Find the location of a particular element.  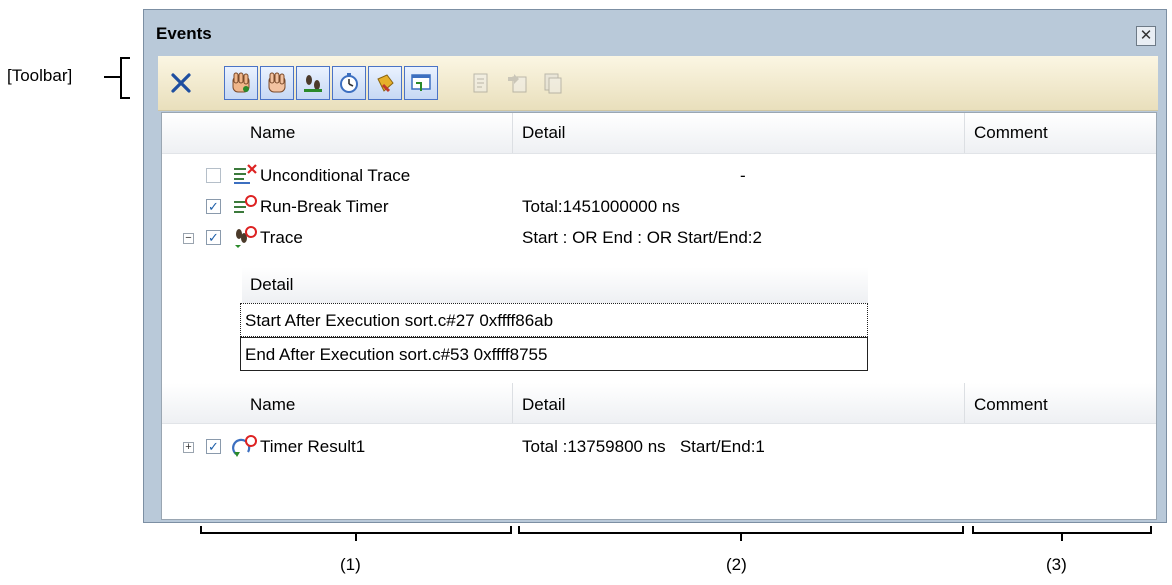

checkbox-trace: ✓ is located at coordinates (213, 237).